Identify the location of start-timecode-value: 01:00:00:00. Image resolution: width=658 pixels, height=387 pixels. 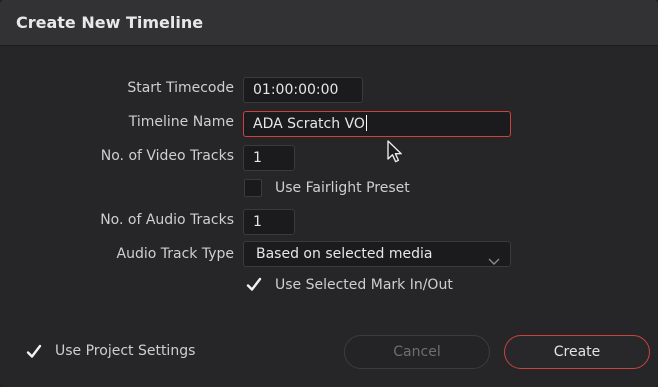
(296, 90).